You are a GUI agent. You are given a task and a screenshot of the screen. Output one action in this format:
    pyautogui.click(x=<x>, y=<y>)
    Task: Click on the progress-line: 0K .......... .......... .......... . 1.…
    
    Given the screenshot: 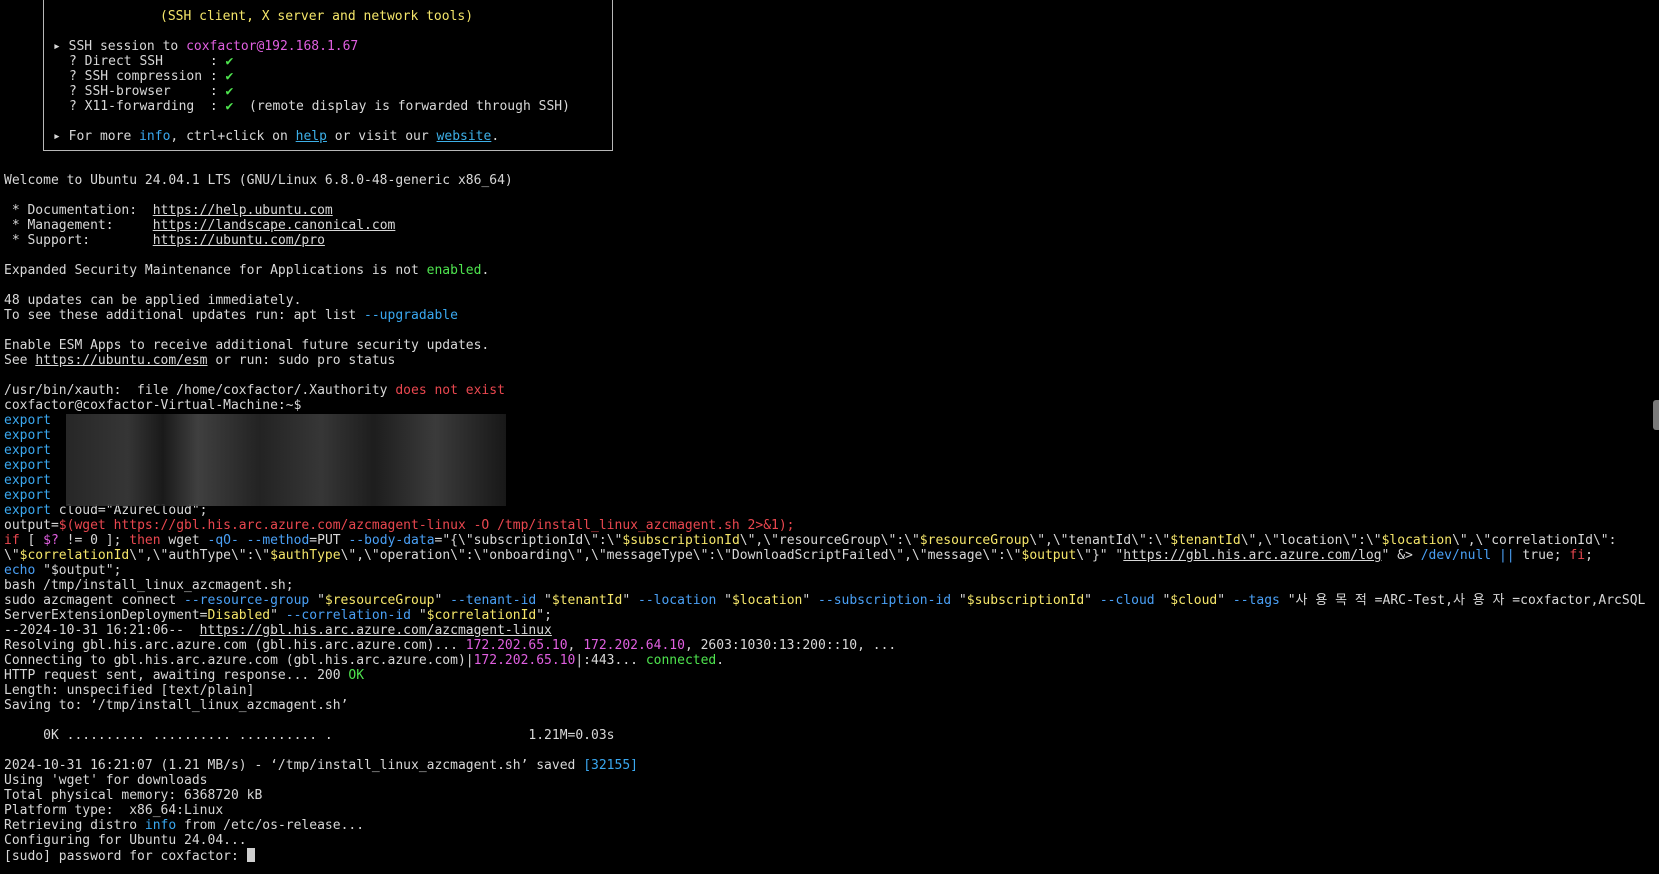 What is the action you would take?
    pyautogui.click(x=309, y=735)
    